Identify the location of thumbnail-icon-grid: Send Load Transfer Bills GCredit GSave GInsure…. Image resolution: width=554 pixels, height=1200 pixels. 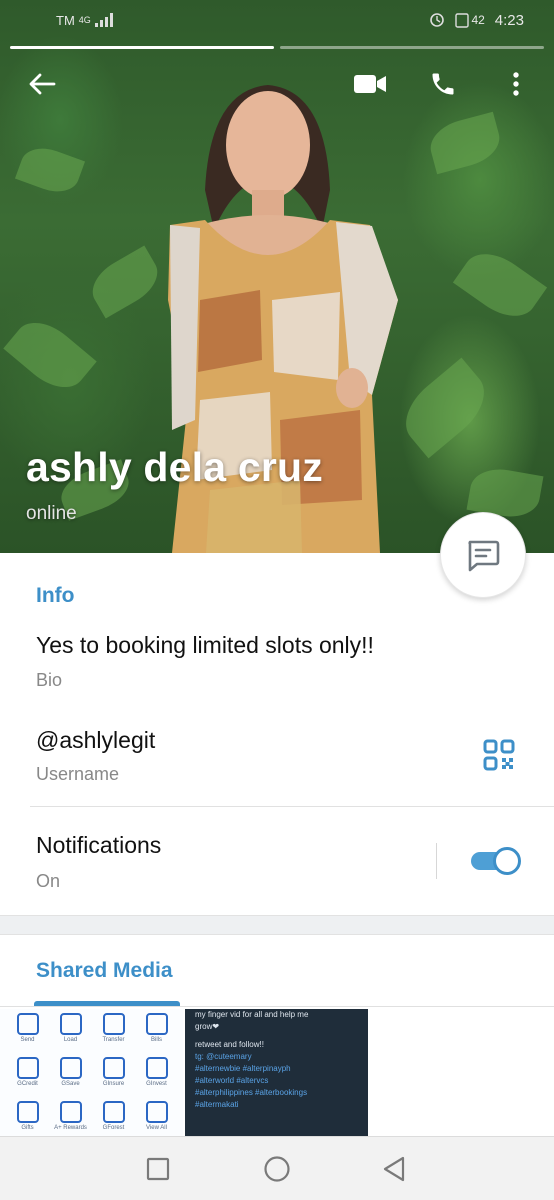
(92, 1072).